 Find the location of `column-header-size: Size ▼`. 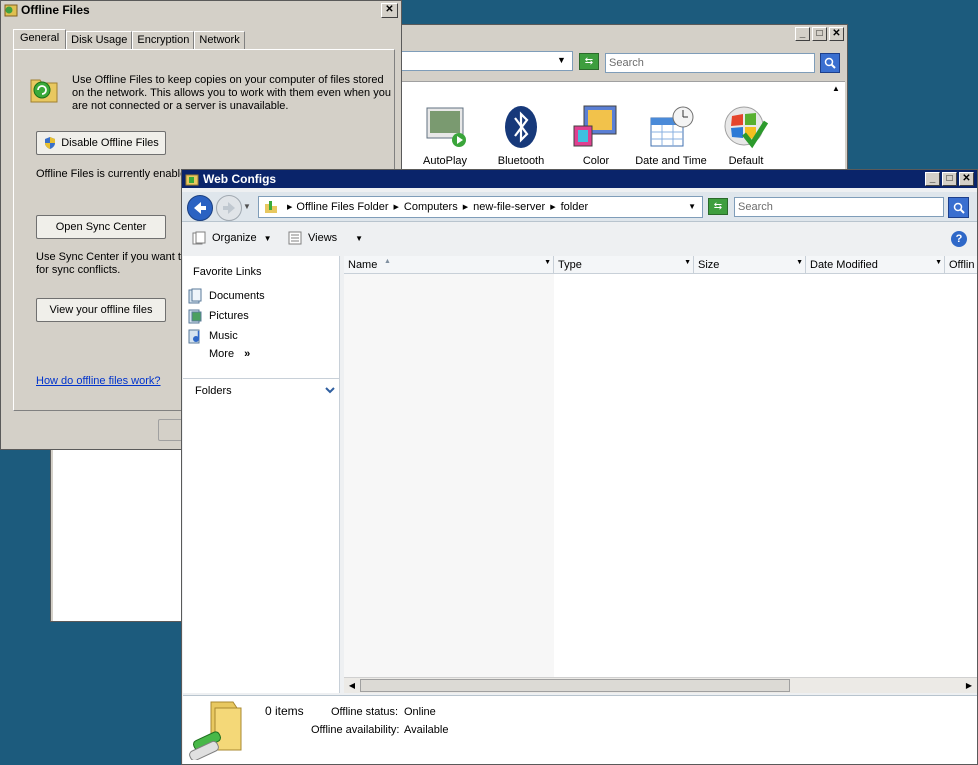

column-header-size: Size ▼ is located at coordinates (750, 264).